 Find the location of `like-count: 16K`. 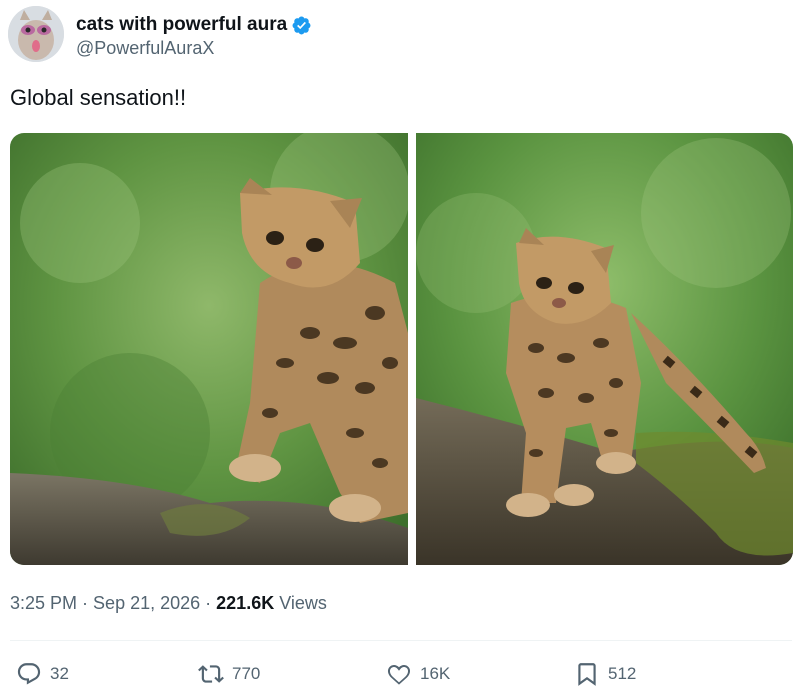

like-count: 16K is located at coordinates (435, 673).